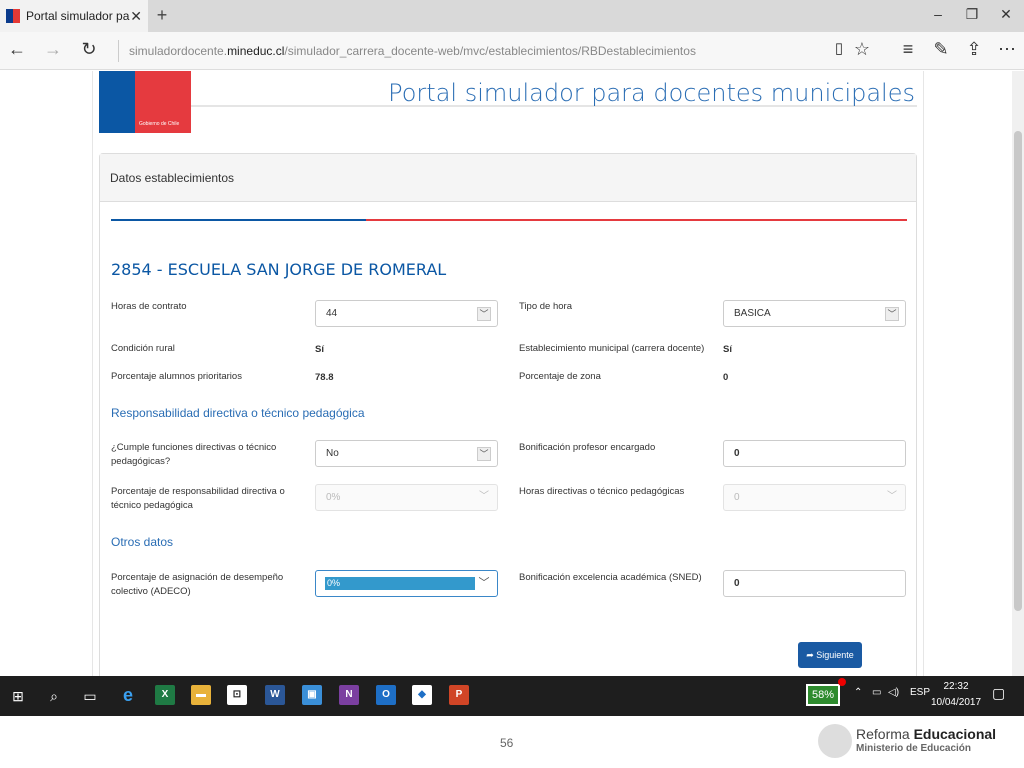 Image resolution: width=1024 pixels, height=768 pixels. Describe the element at coordinates (814, 583) in the screenshot. I see `sned-input: 0` at that location.